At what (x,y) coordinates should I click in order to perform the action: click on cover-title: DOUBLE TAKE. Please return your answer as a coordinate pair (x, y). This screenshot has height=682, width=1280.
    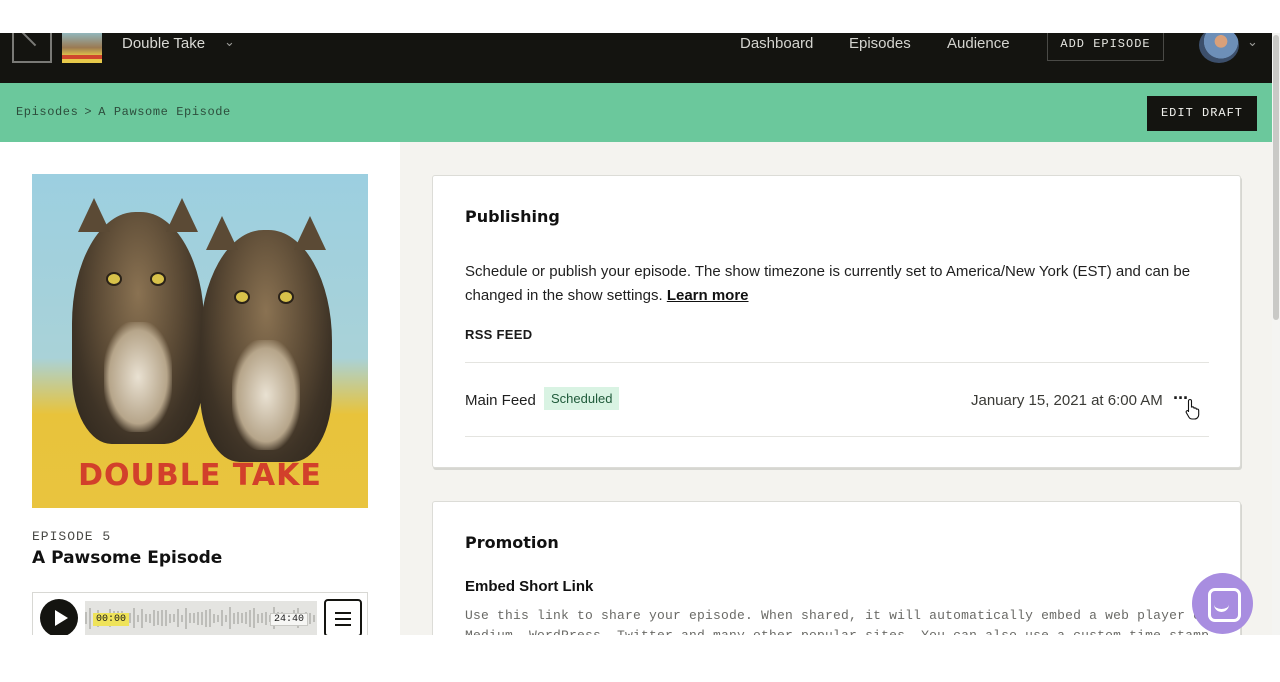
    Looking at the image, I should click on (200, 475).